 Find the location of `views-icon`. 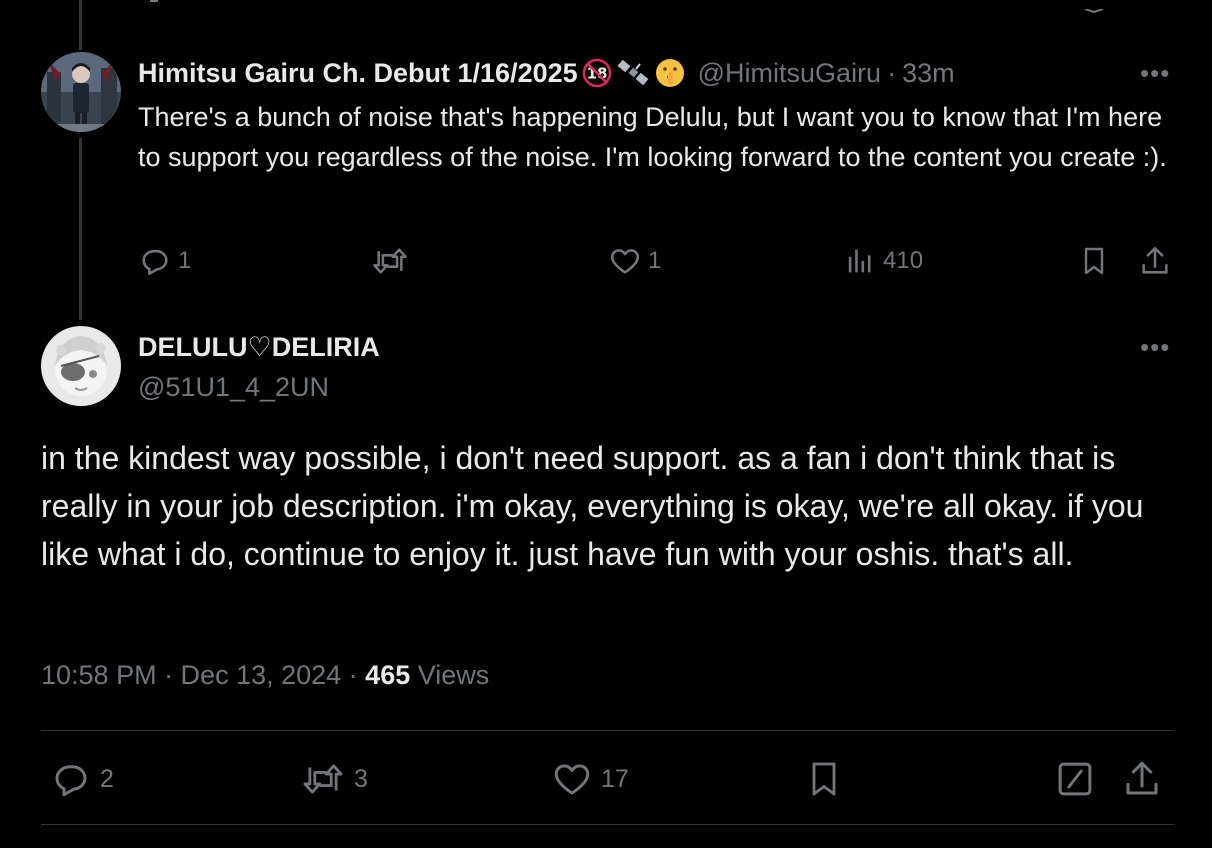

views-icon is located at coordinates (859, 261).